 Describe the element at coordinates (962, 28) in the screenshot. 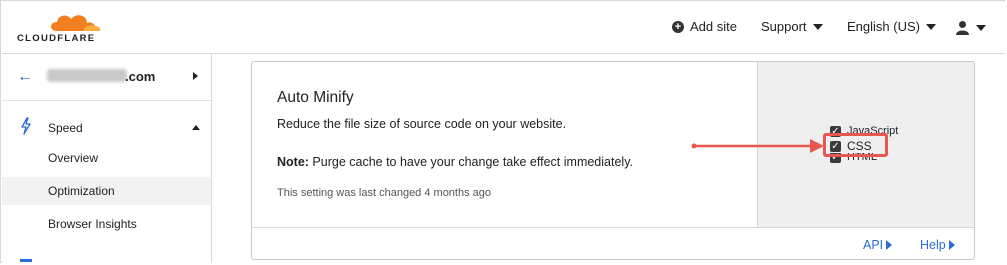

I see `user-icon` at that location.